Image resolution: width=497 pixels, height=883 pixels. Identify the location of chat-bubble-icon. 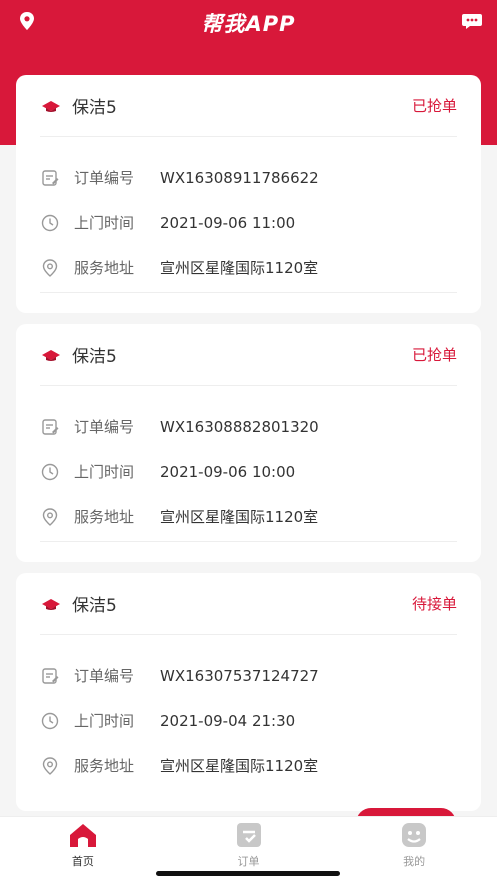
(472, 21).